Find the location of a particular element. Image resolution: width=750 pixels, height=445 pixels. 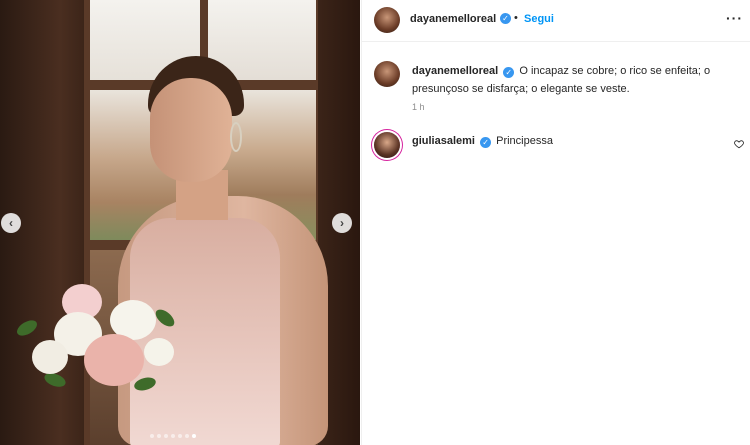

comment-username: giuliasalemi is located at coordinates (443, 141).